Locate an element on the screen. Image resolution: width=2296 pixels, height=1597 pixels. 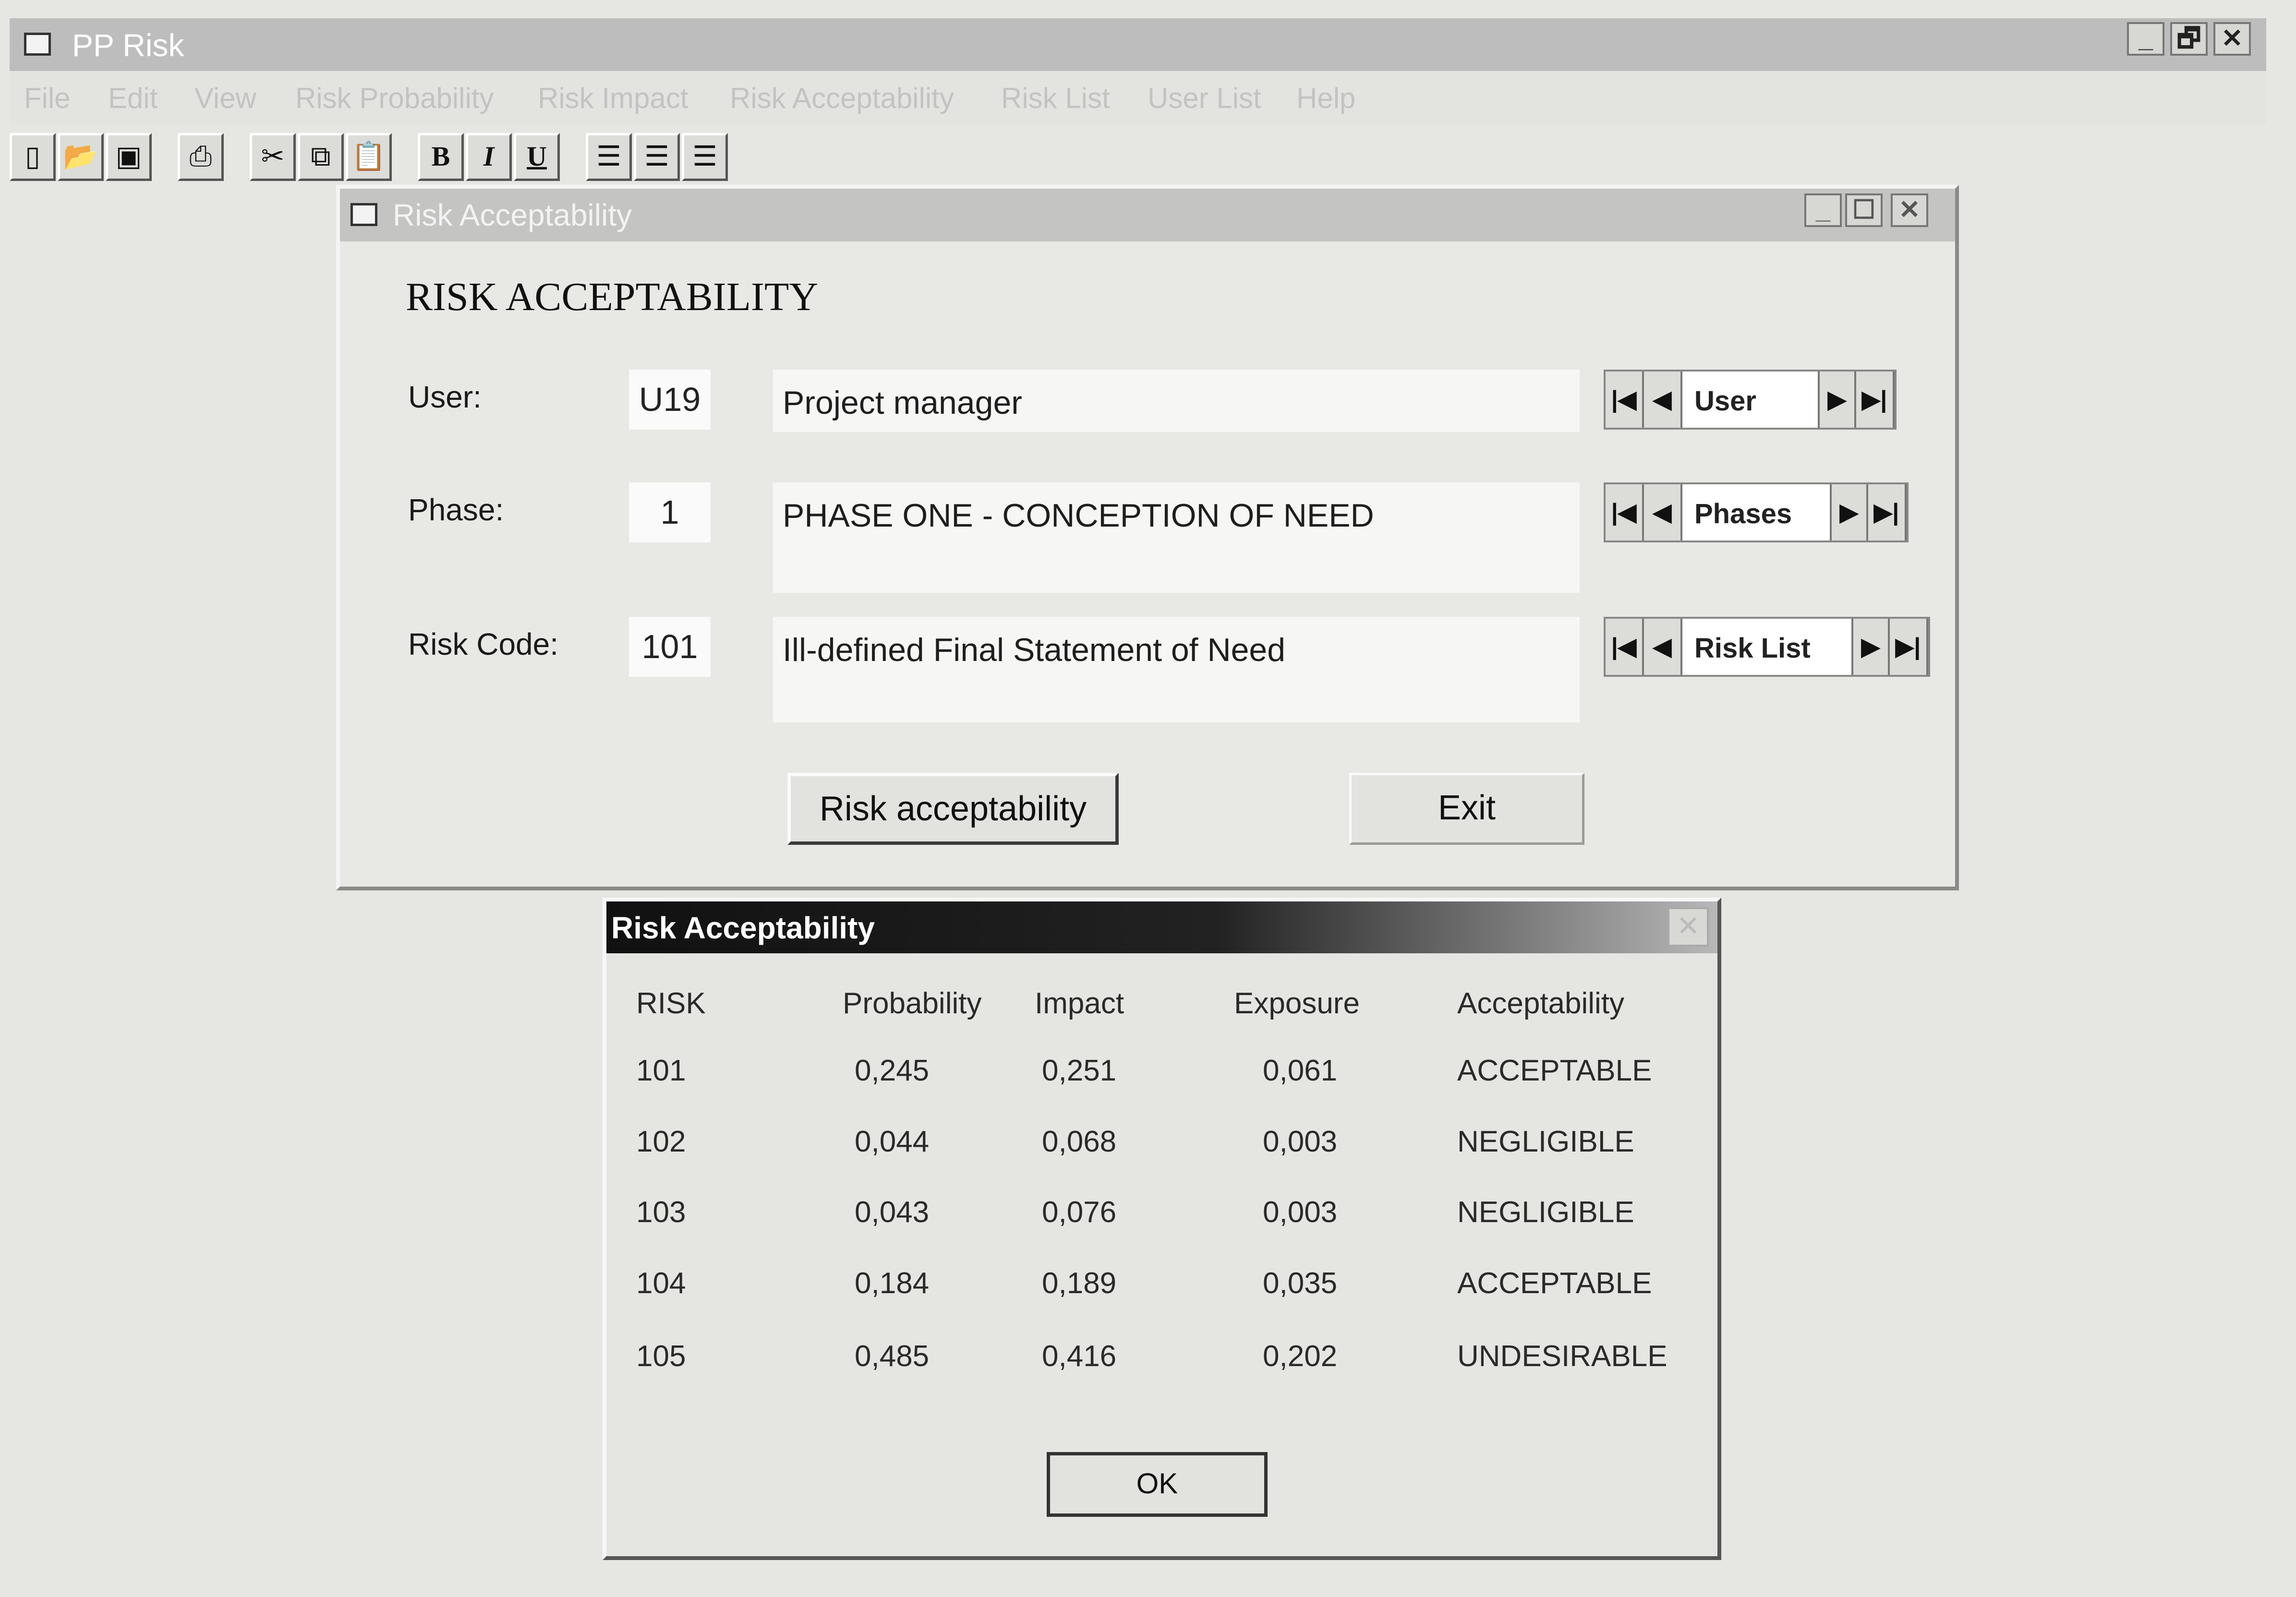
risk-code-field: 101 is located at coordinates (670, 647).